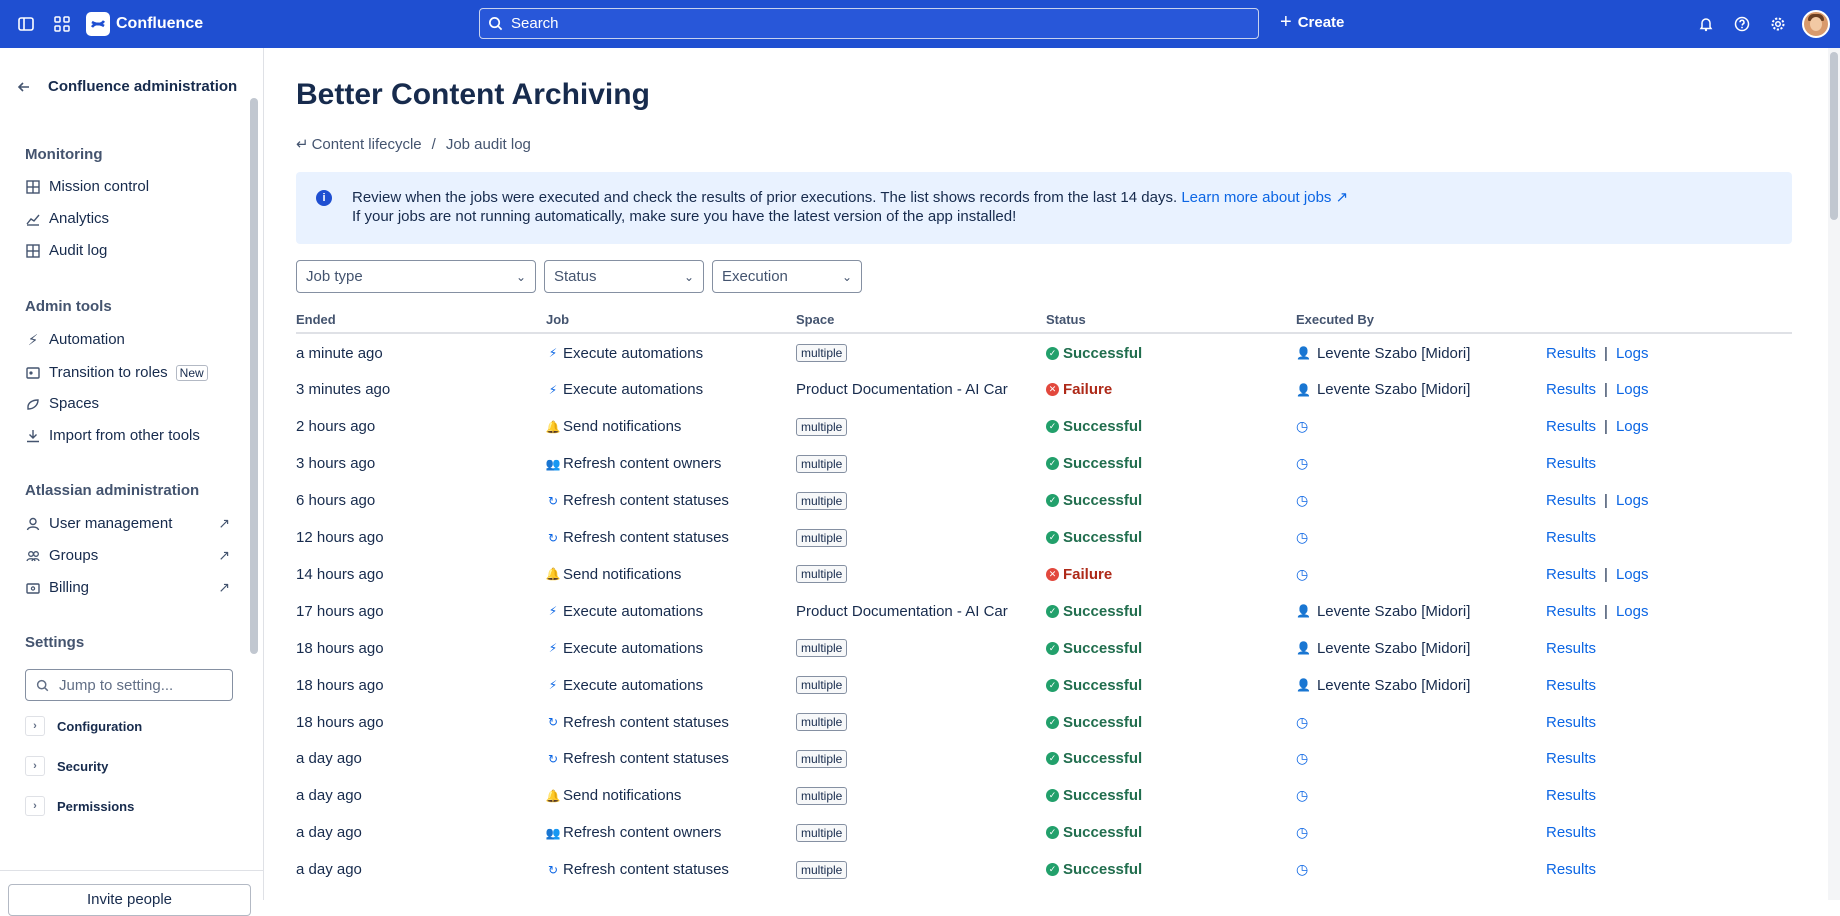 Image resolution: width=1840 pixels, height=916 pixels. Describe the element at coordinates (416, 276) in the screenshot. I see `job-type-filter: Job type ⌄` at that location.